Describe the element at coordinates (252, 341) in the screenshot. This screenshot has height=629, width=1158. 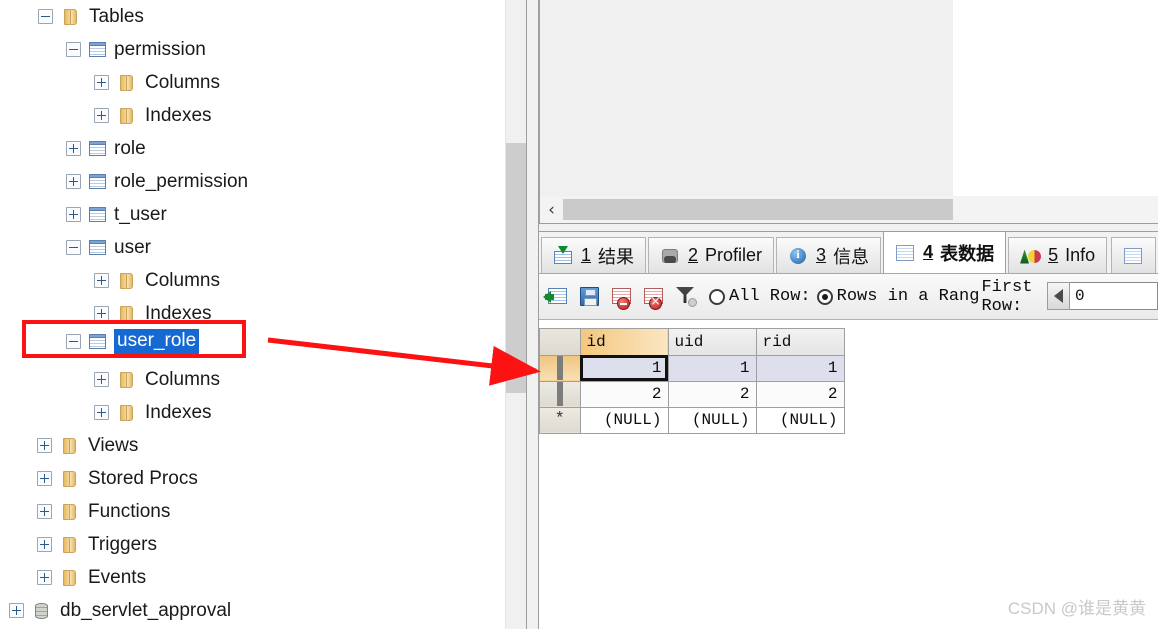
I see `tree-item-user-role: user_role` at that location.